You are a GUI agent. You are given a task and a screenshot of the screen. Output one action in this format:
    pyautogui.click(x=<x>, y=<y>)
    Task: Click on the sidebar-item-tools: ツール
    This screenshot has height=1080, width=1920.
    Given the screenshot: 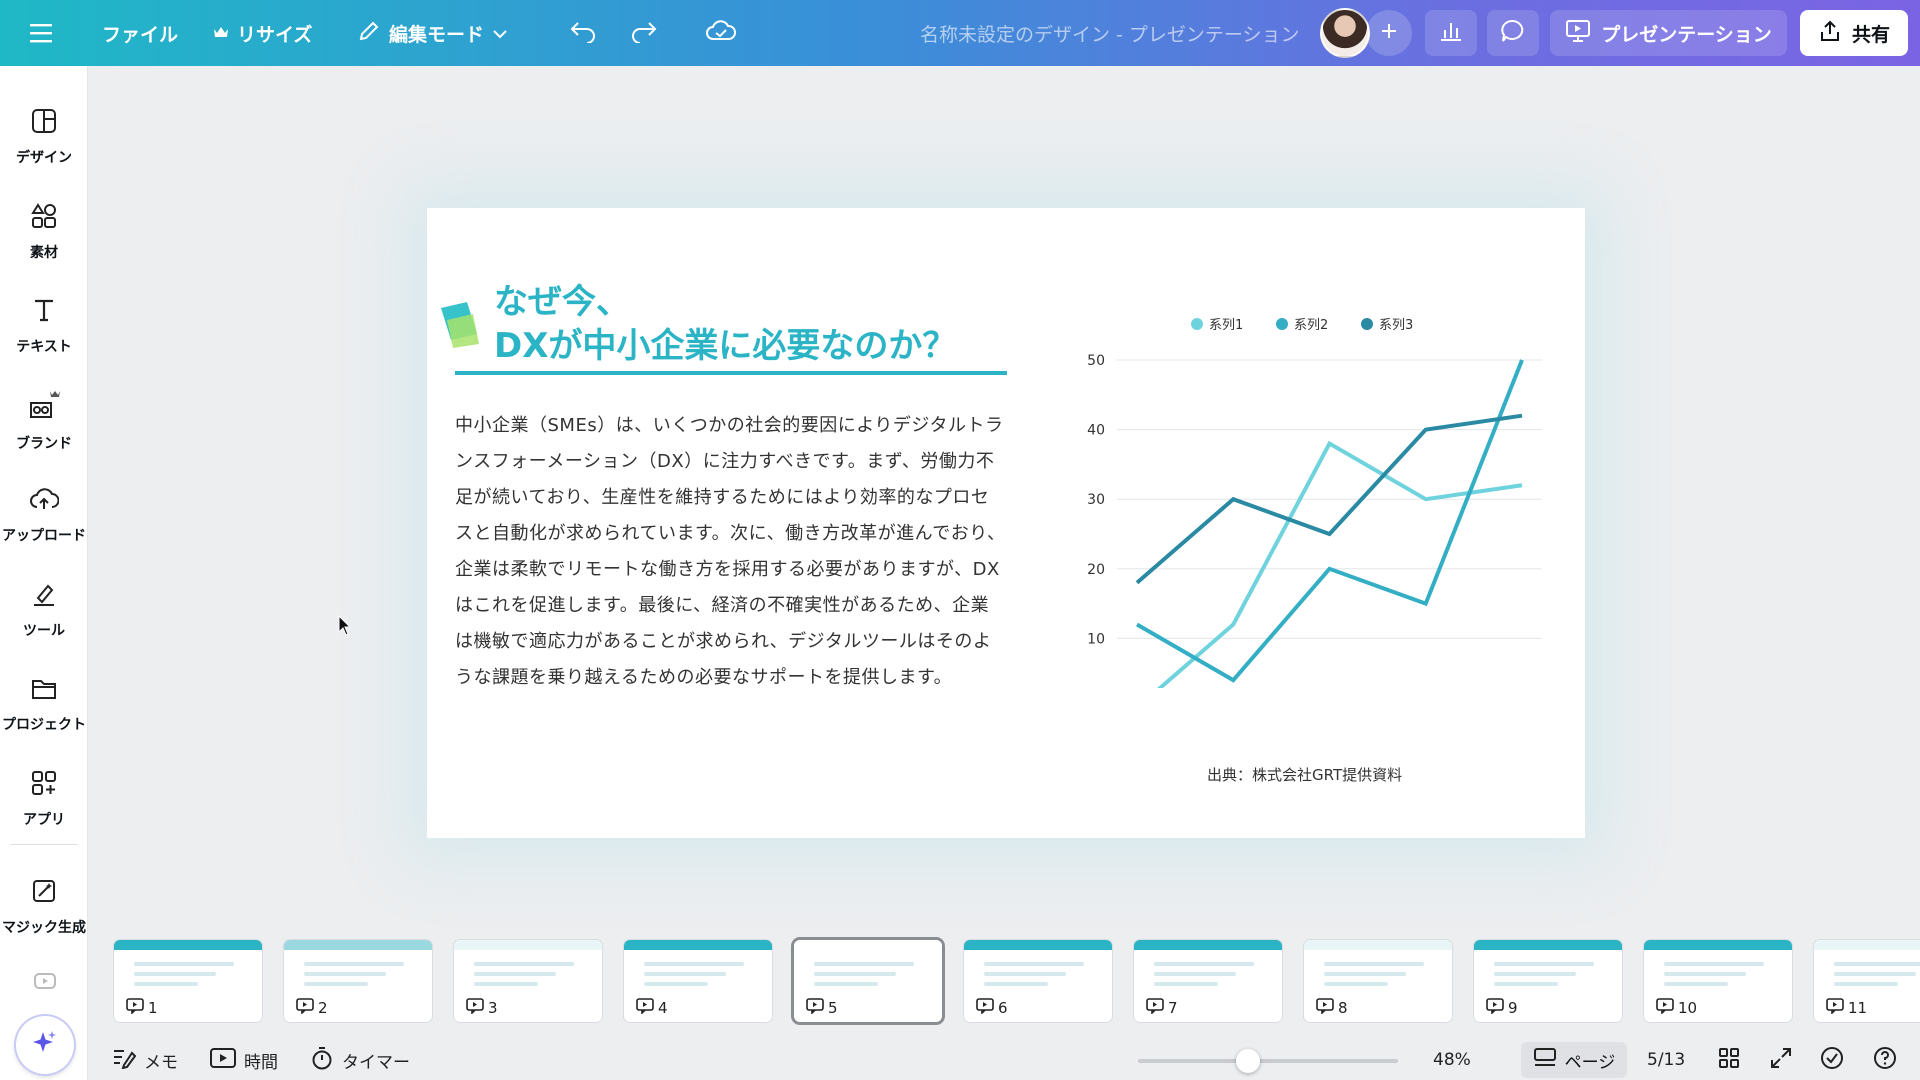 What is the action you would take?
    pyautogui.click(x=44, y=610)
    